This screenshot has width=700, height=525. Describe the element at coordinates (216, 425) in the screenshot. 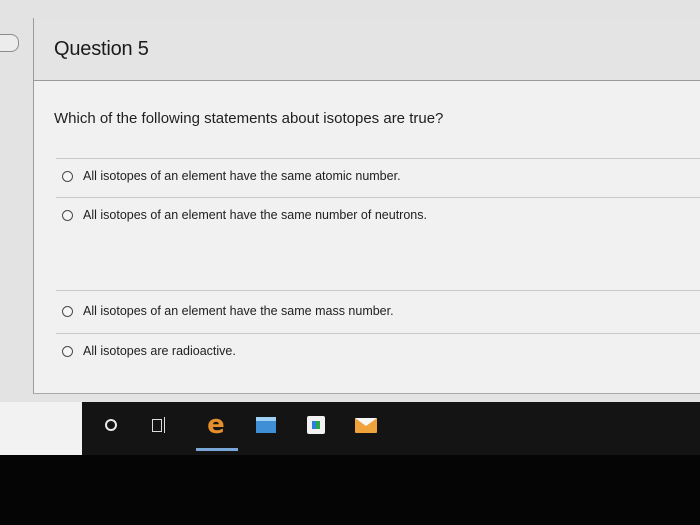

I see `edge-browser-icon: e` at that location.